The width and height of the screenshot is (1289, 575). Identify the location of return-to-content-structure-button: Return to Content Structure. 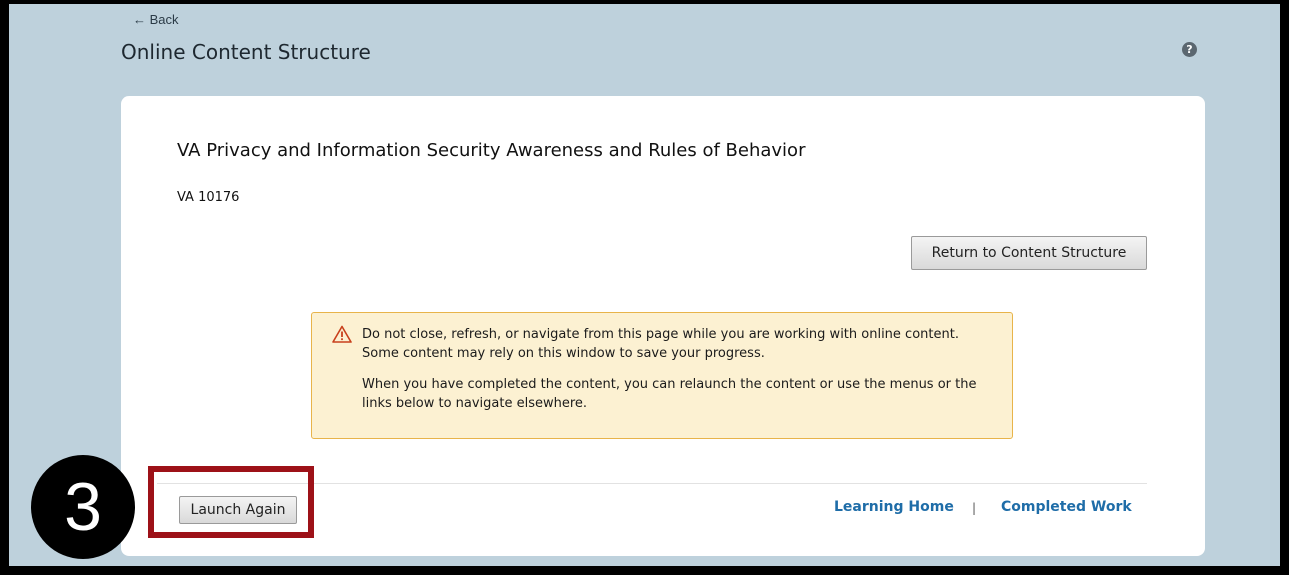
(1029, 253).